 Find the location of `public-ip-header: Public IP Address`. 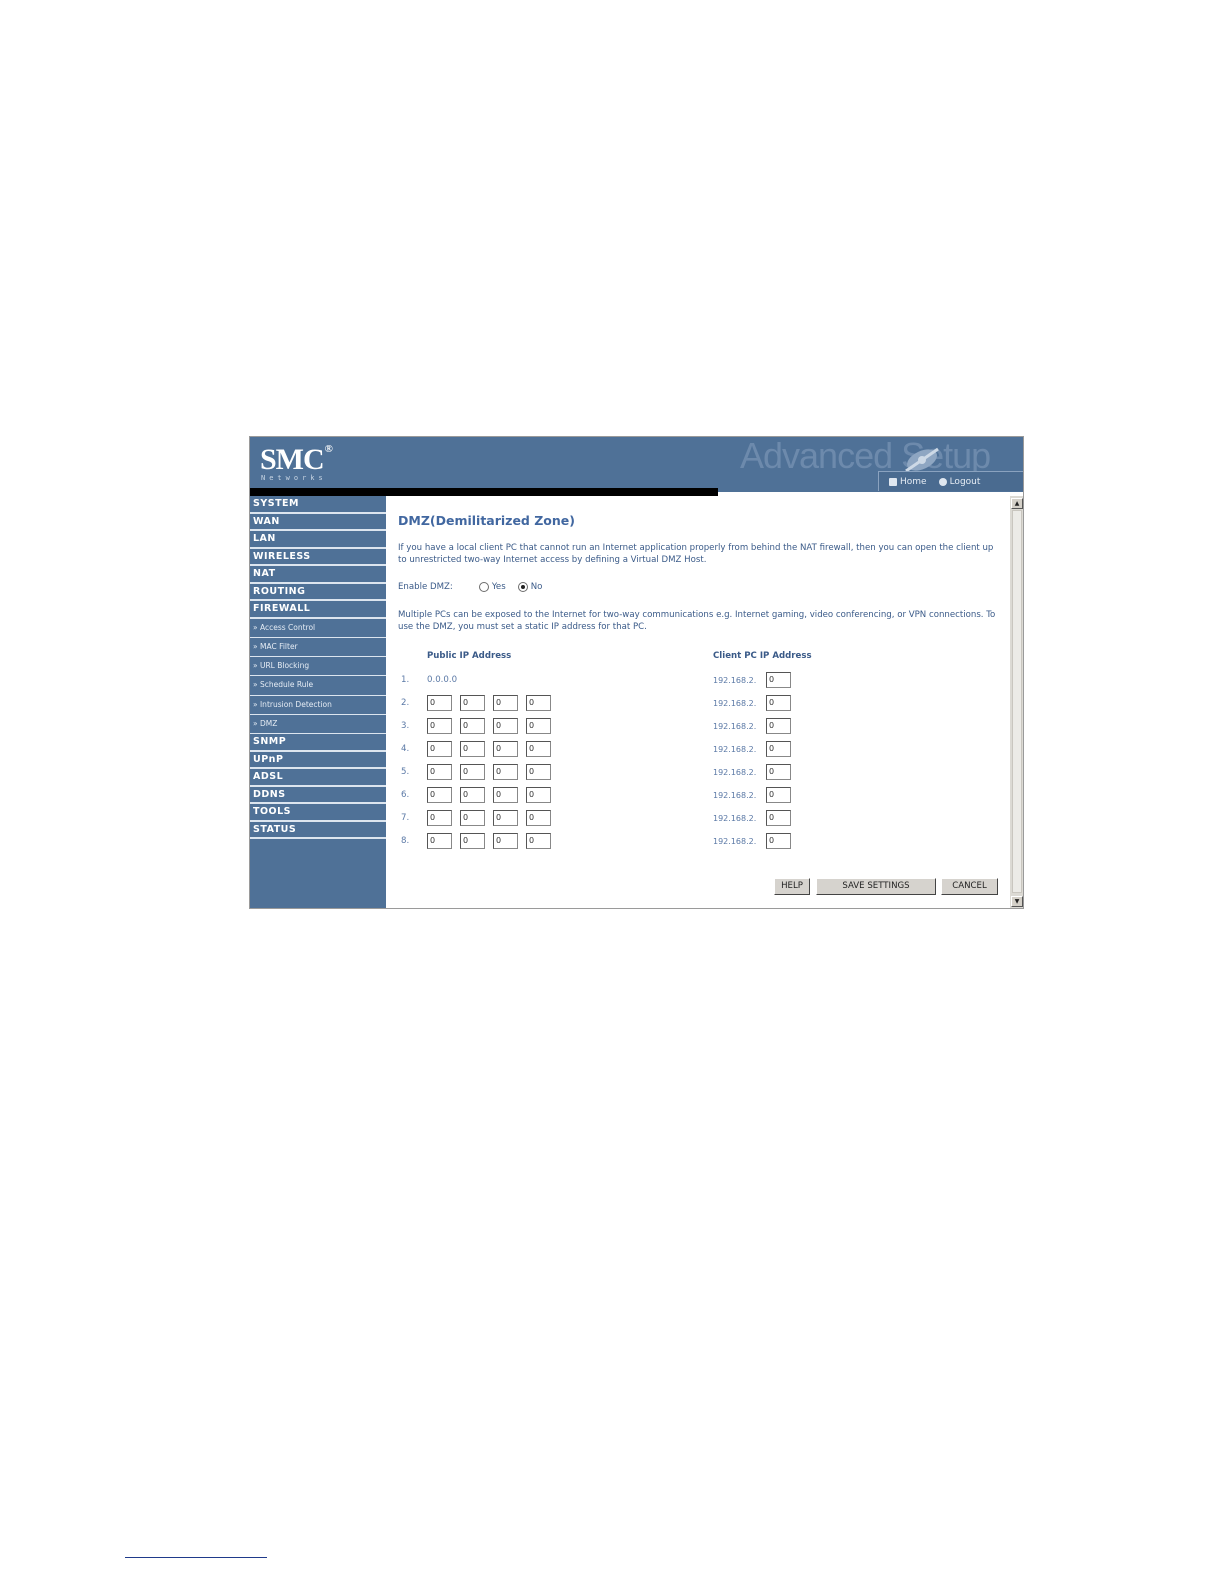

public-ip-header: Public IP Address is located at coordinates (469, 656).